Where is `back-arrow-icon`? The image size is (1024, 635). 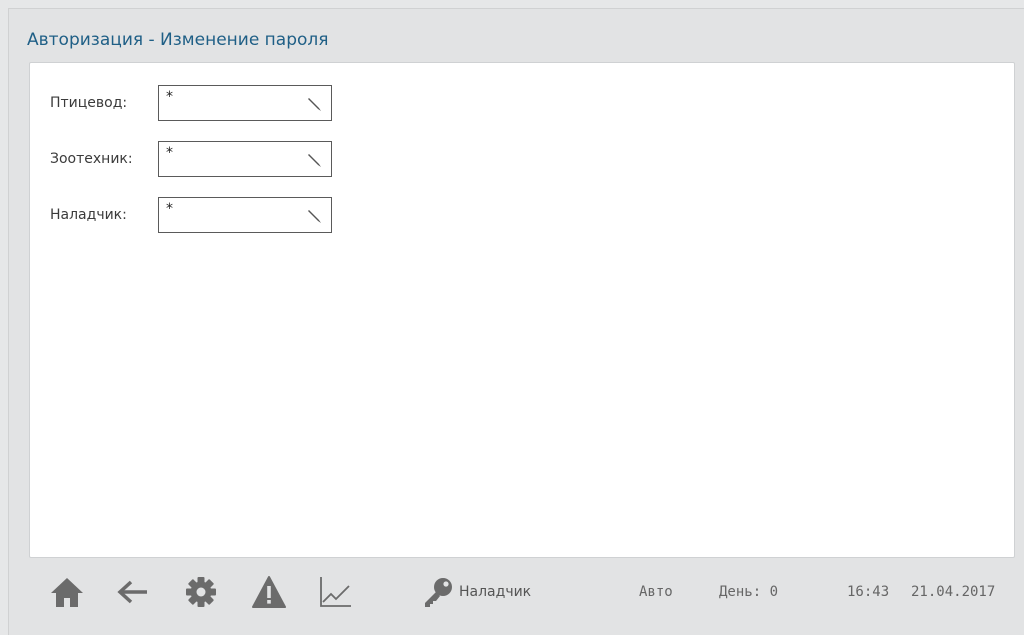 back-arrow-icon is located at coordinates (133, 592).